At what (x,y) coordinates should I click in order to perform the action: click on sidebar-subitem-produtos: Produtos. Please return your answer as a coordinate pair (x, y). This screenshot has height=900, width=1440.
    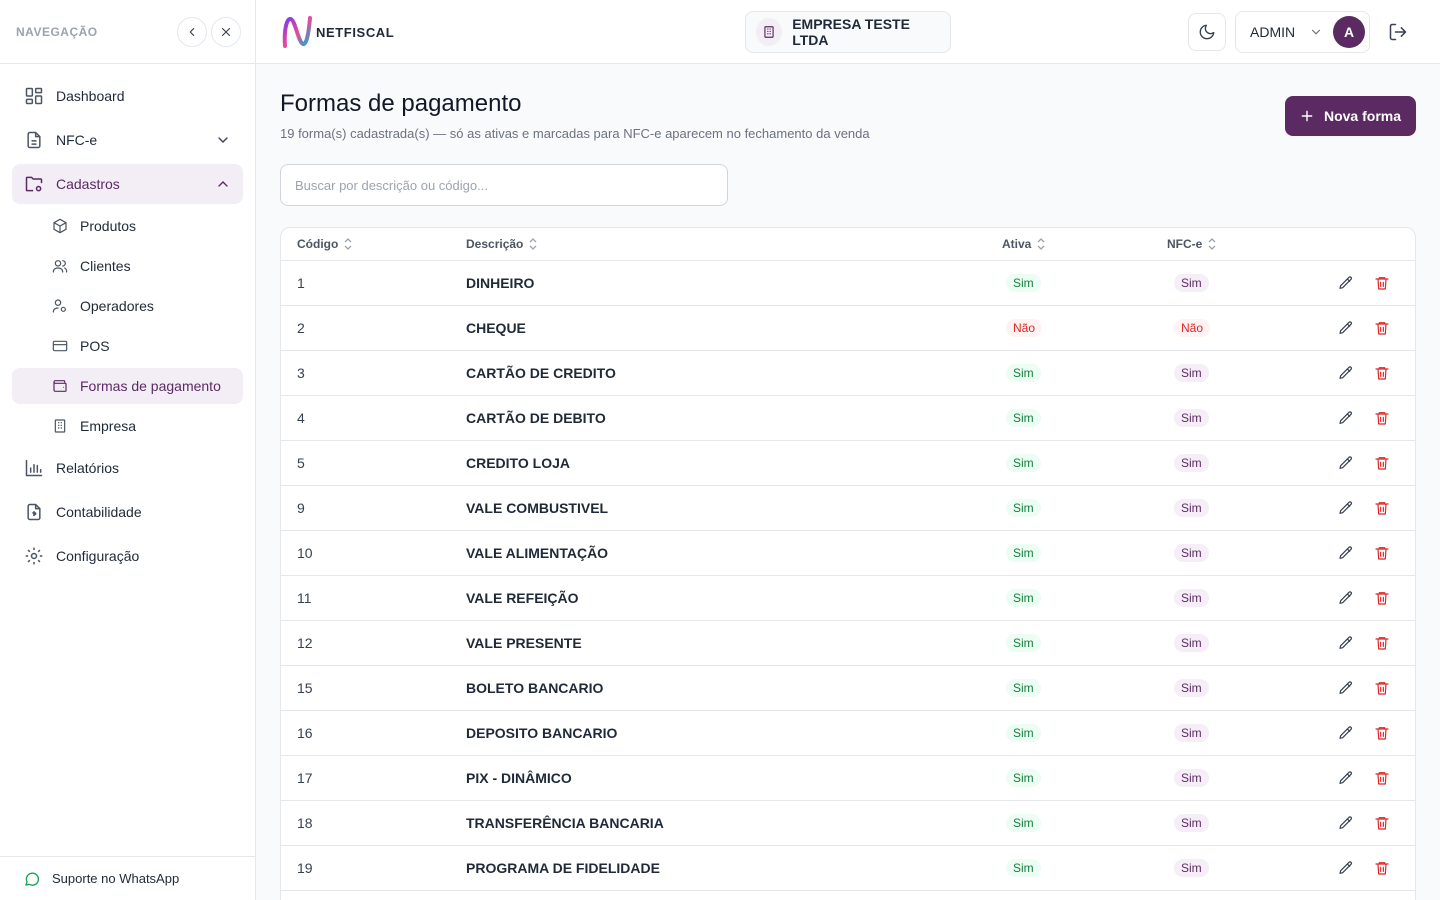
    Looking at the image, I should click on (127, 226).